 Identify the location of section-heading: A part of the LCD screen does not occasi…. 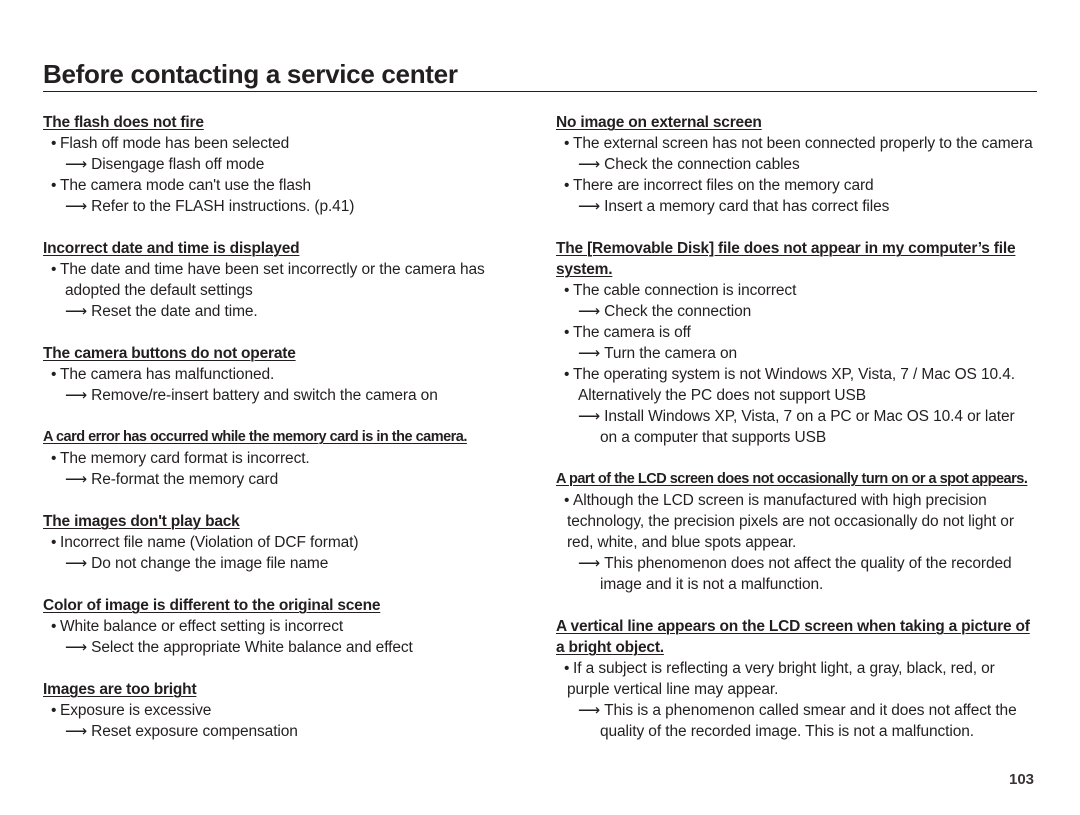
(792, 479).